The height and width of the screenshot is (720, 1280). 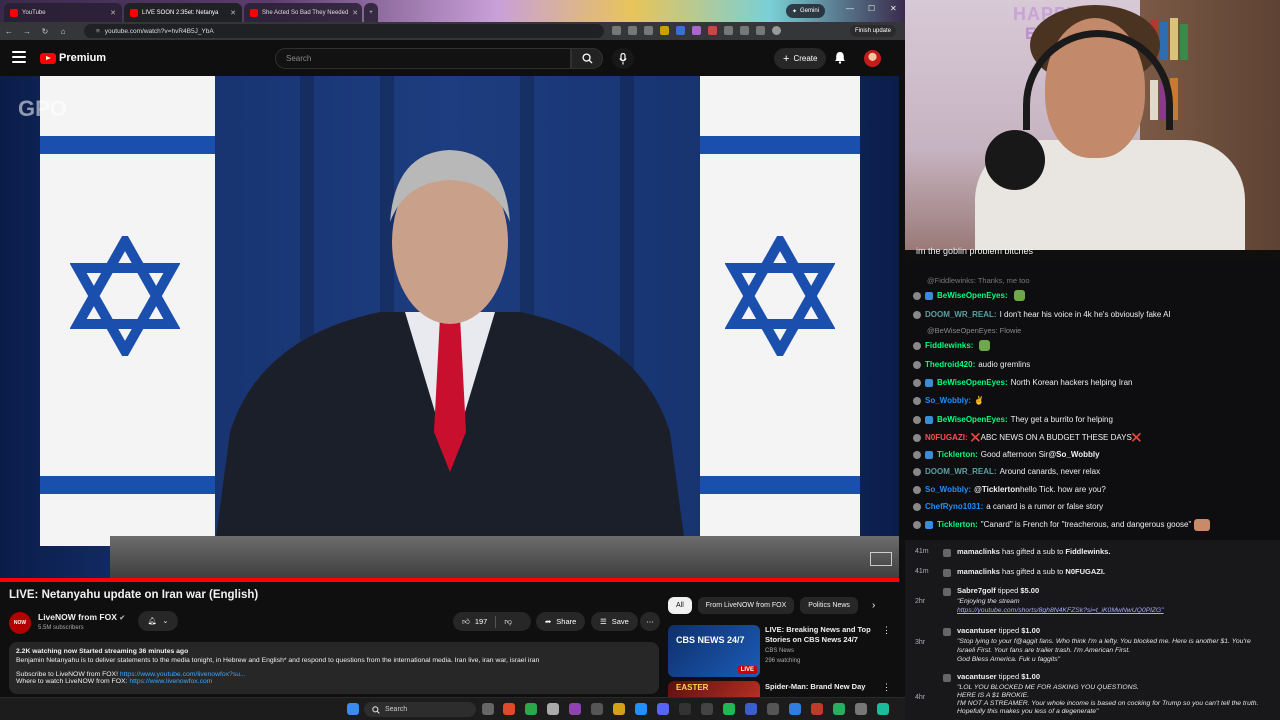 I want to click on recommendation-item: EASTER Spider-Man: Brand New Day ⋮, so click(x=780, y=689).